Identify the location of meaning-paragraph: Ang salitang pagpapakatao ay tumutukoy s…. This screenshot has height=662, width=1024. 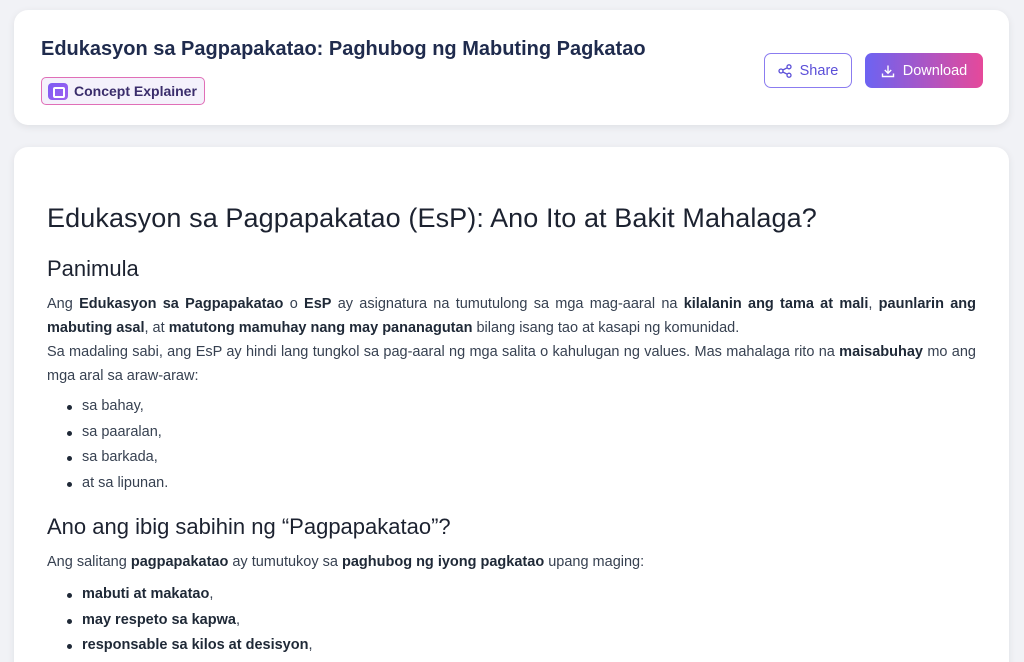
(346, 562).